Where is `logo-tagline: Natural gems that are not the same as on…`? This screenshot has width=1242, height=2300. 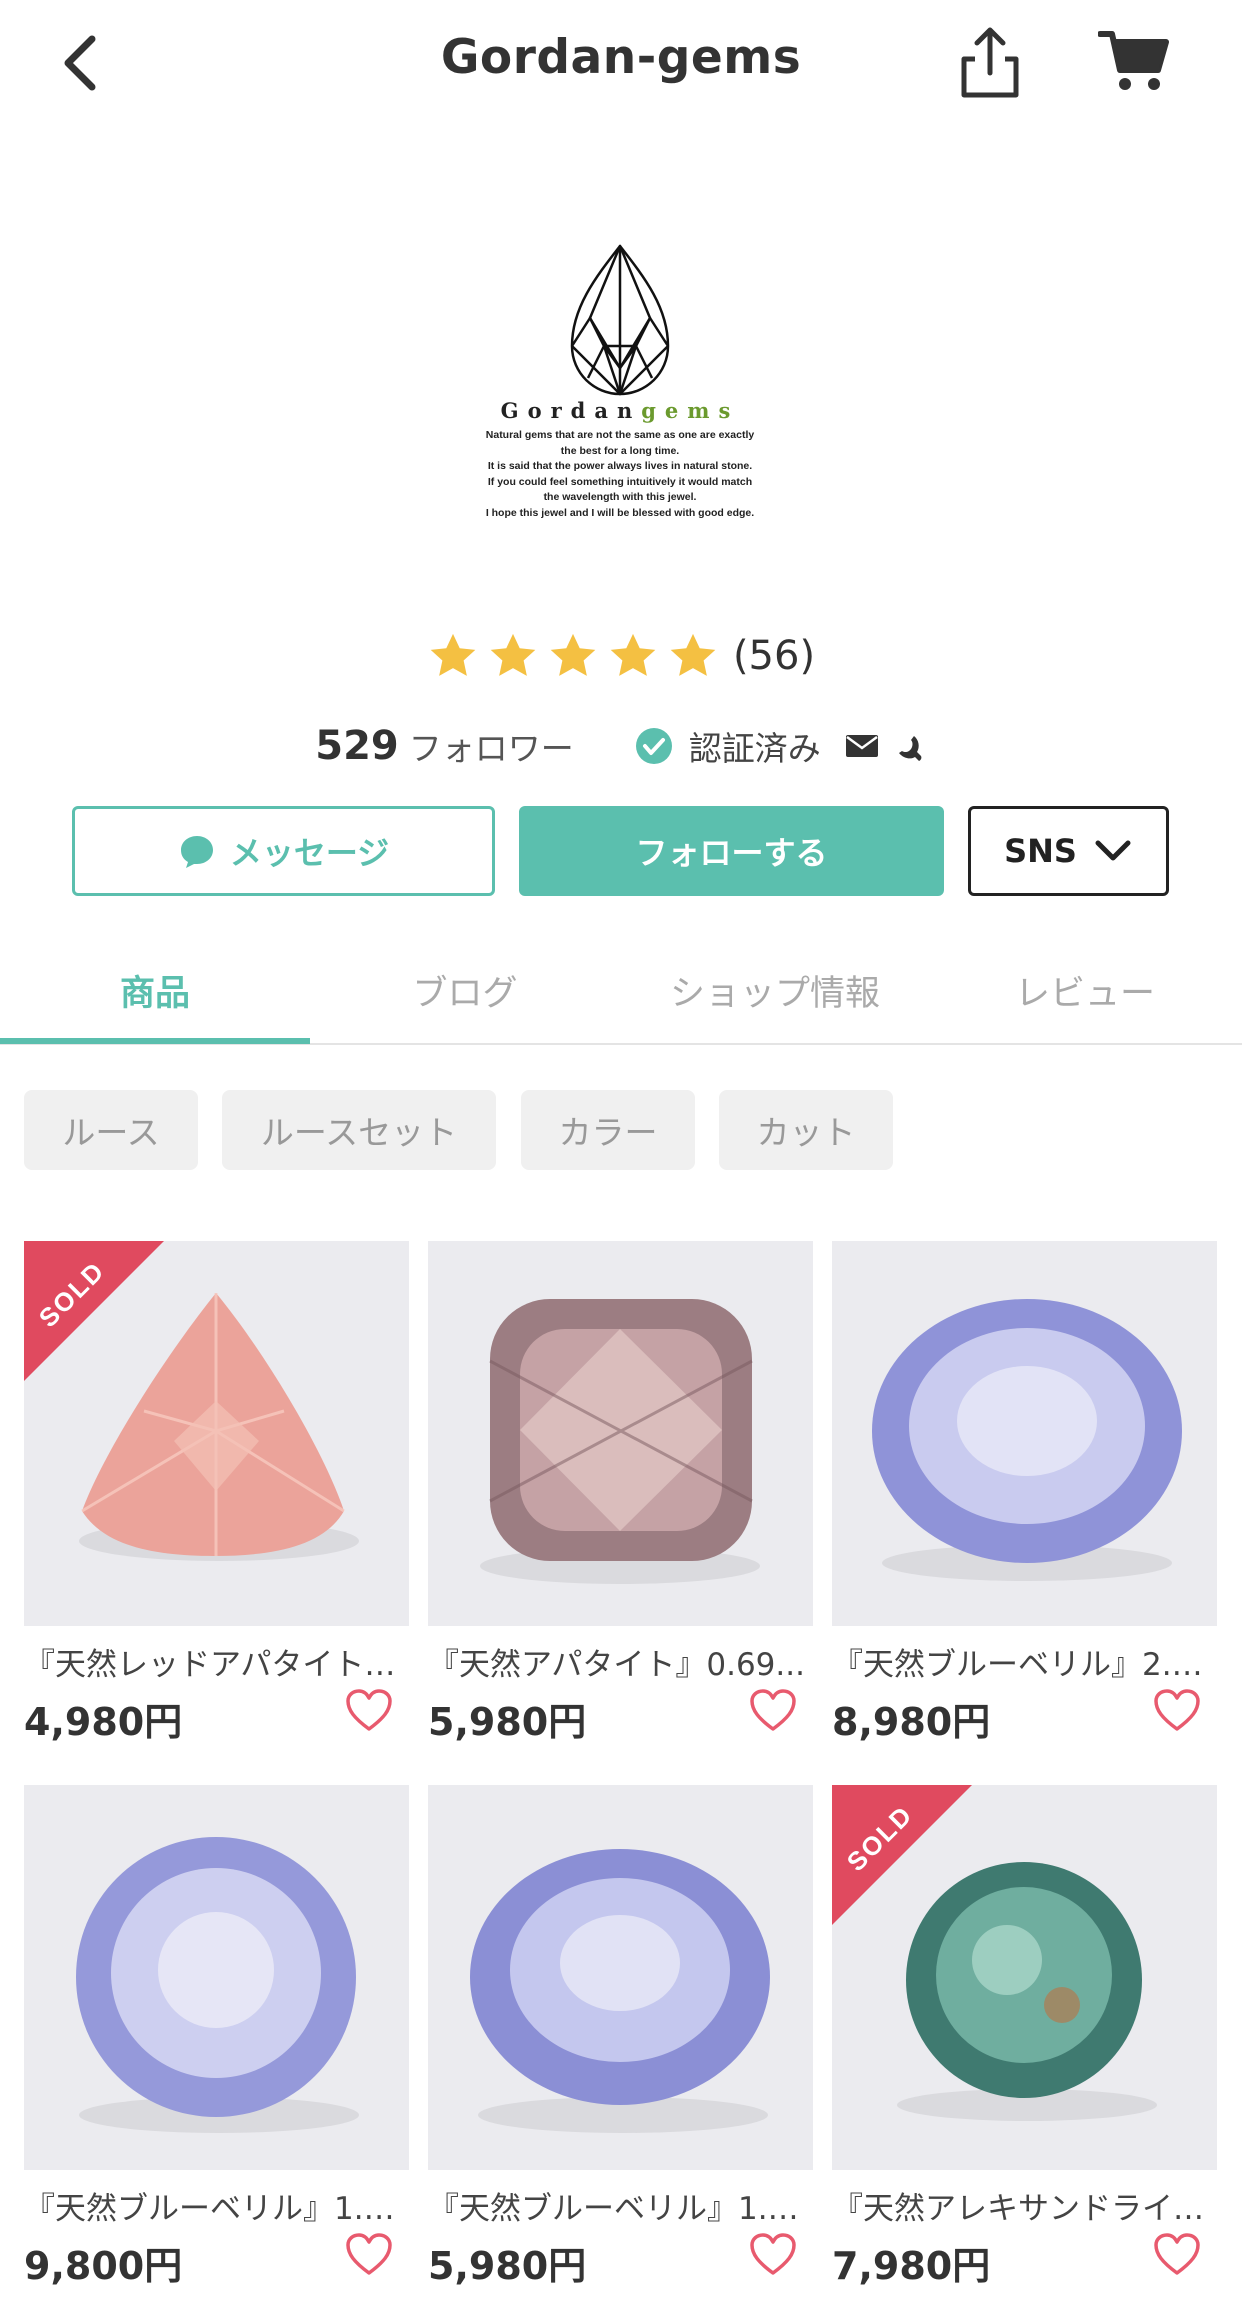
logo-tagline: Natural gems that are not the same as on… is located at coordinates (620, 474).